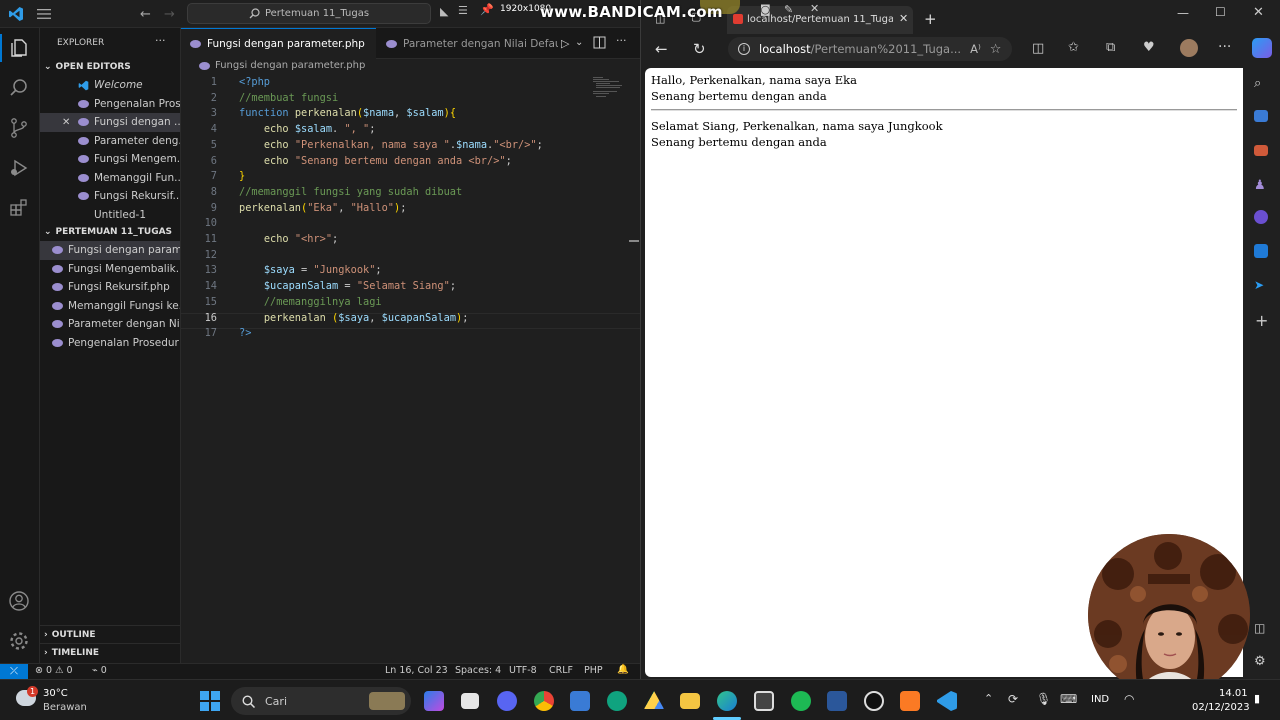 The image size is (1280, 720). Describe the element at coordinates (20, 169) in the screenshot. I see `run-debug-icon` at that location.